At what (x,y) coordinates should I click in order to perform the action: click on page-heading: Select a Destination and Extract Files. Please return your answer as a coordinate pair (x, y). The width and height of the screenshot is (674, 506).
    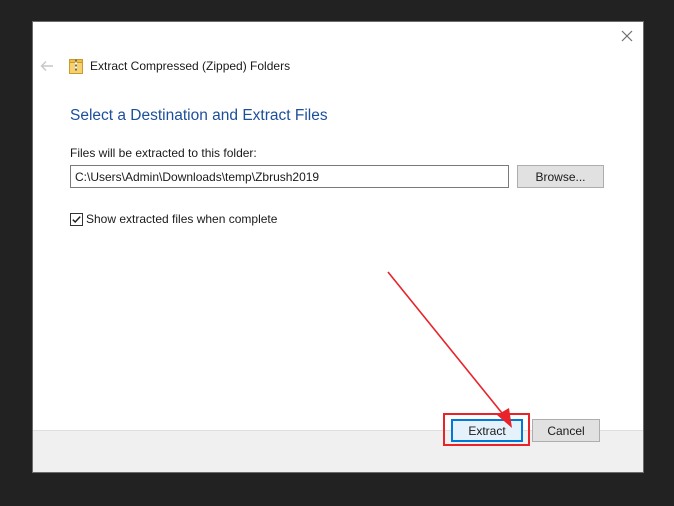
    Looking at the image, I should click on (199, 115).